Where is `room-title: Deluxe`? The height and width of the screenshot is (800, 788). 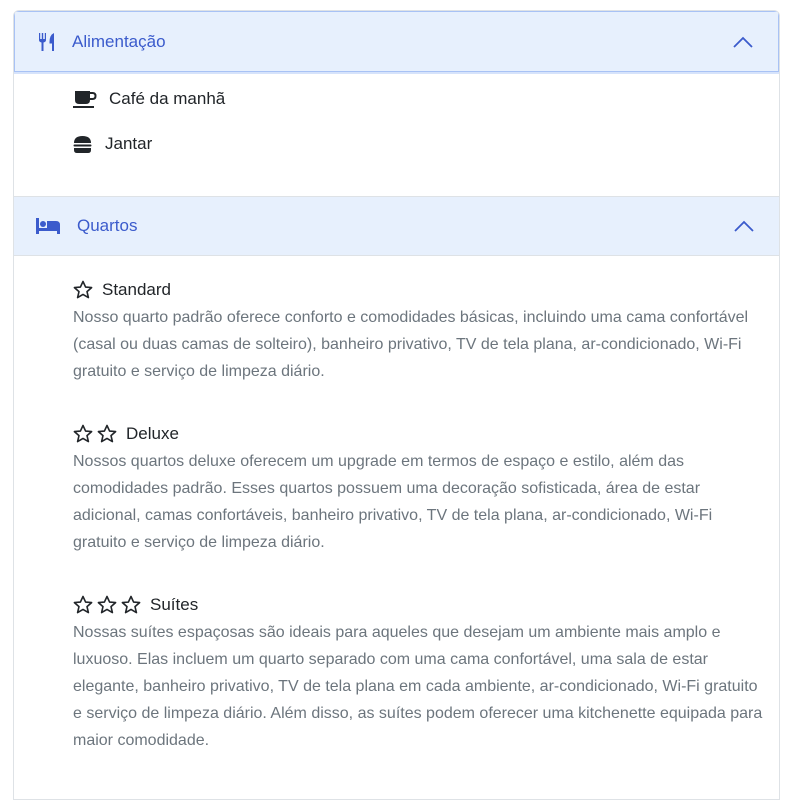 room-title: Deluxe is located at coordinates (418, 434).